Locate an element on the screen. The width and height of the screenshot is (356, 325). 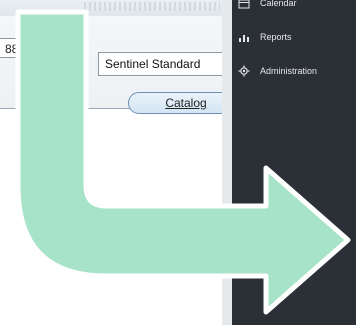
panel-divider is located at coordinates (227, 162).